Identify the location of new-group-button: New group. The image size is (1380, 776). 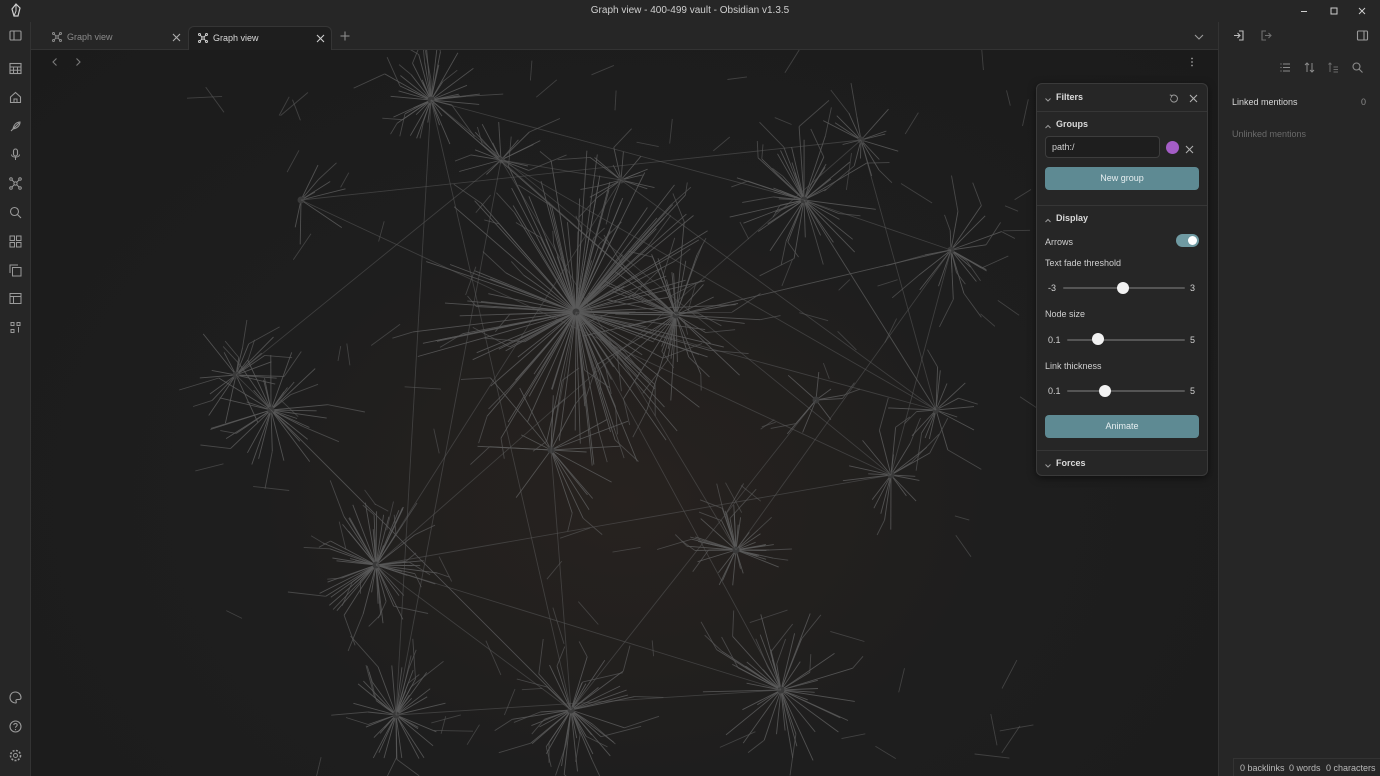
(1122, 178).